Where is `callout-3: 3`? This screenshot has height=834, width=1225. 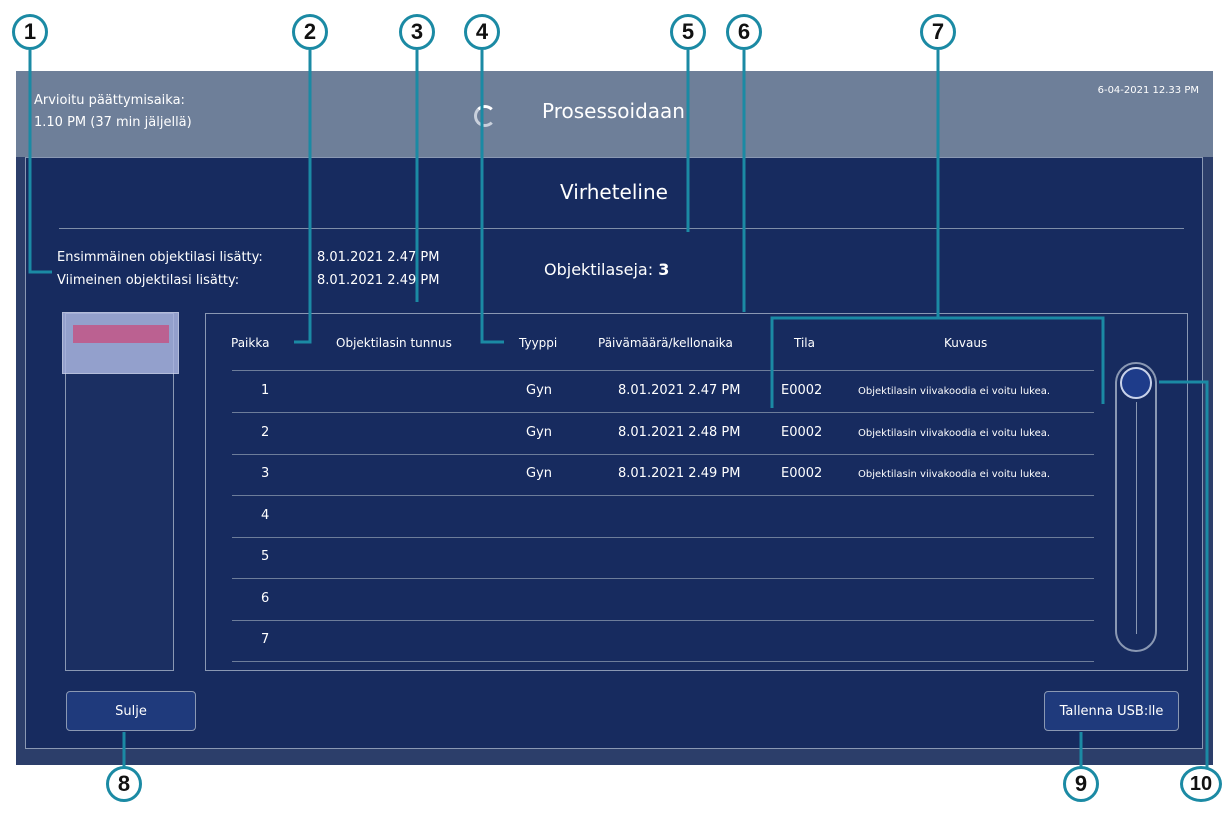 callout-3: 3 is located at coordinates (417, 32).